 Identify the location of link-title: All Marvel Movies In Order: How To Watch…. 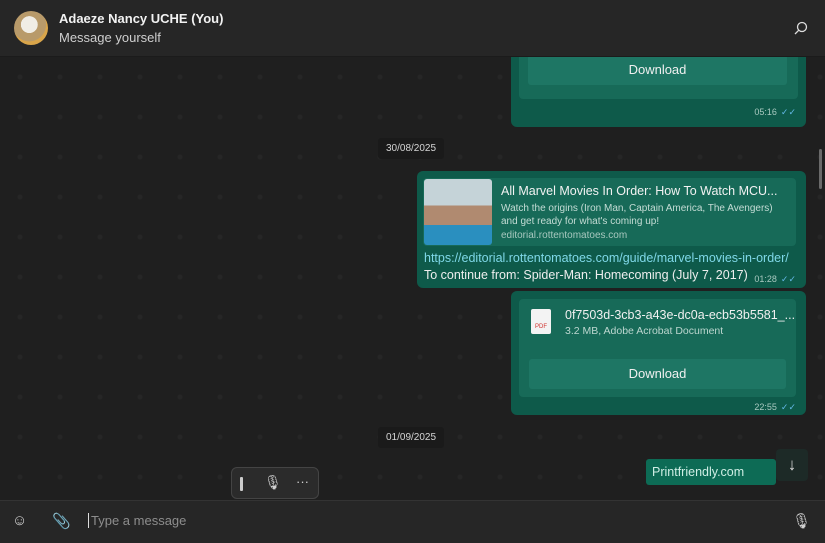
(639, 191).